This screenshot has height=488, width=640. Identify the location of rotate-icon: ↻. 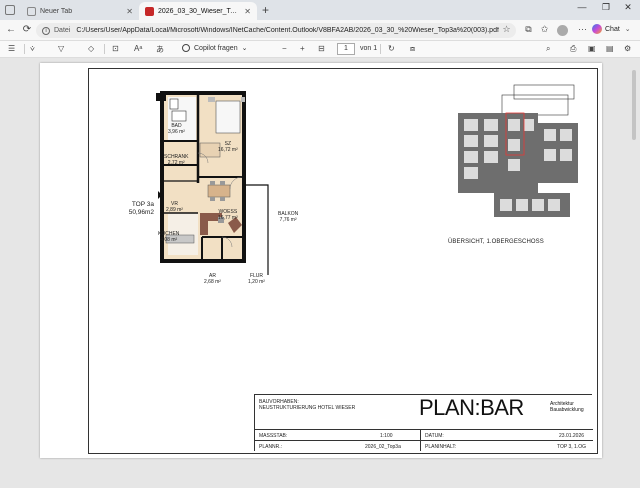
(391, 48).